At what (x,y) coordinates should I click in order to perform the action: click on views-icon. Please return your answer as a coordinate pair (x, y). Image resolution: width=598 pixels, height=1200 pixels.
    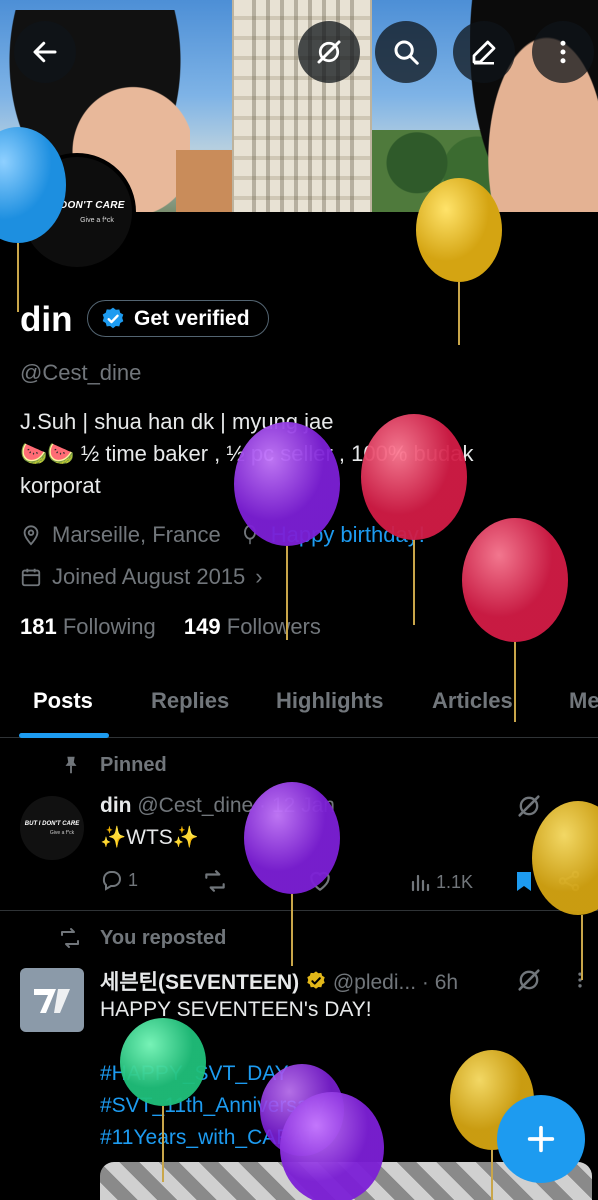
    Looking at the image, I should click on (420, 883).